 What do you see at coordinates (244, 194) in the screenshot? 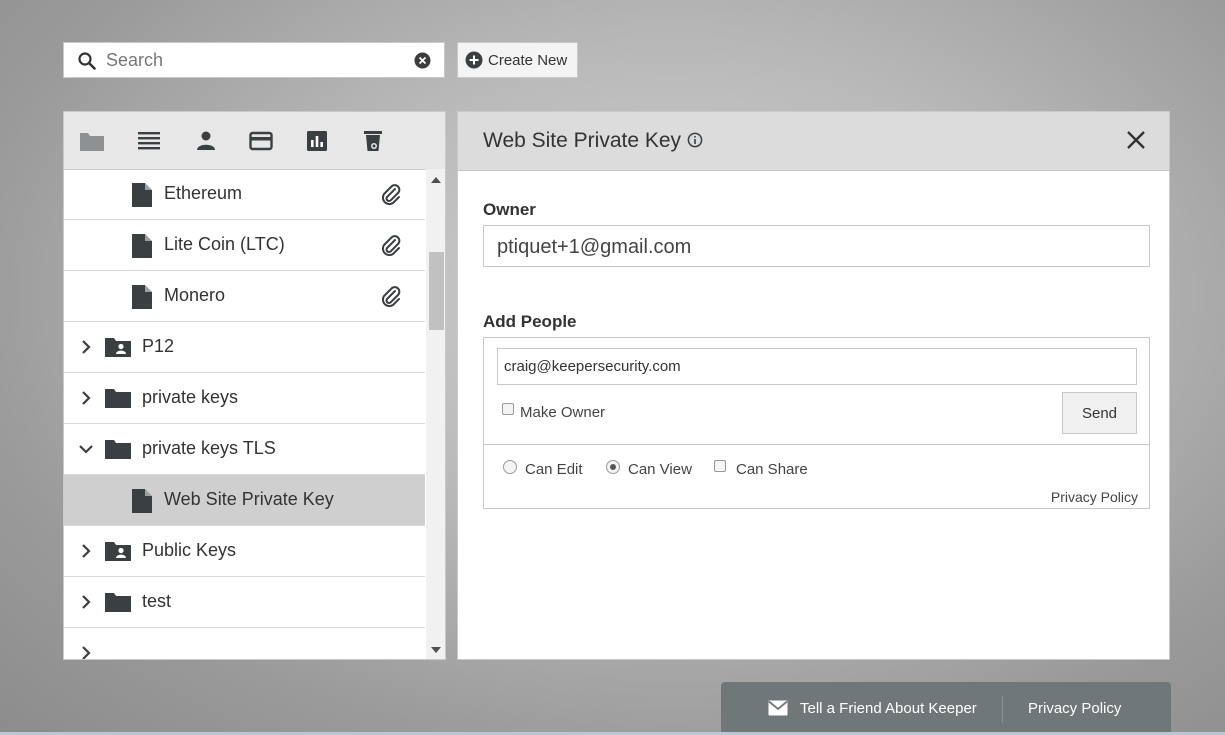
I see `tree-item-ethereum: Ethereum` at bounding box center [244, 194].